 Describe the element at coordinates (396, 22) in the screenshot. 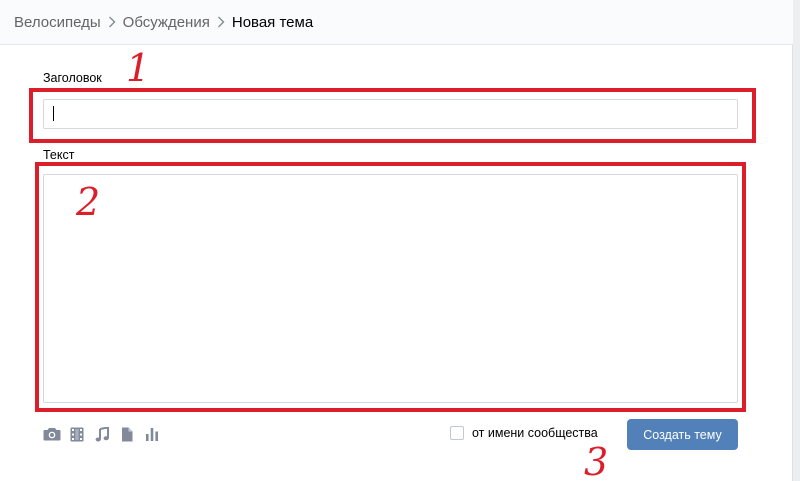

I see `breadcrumb: Велосипеды Обсуждения Новая тема` at that location.